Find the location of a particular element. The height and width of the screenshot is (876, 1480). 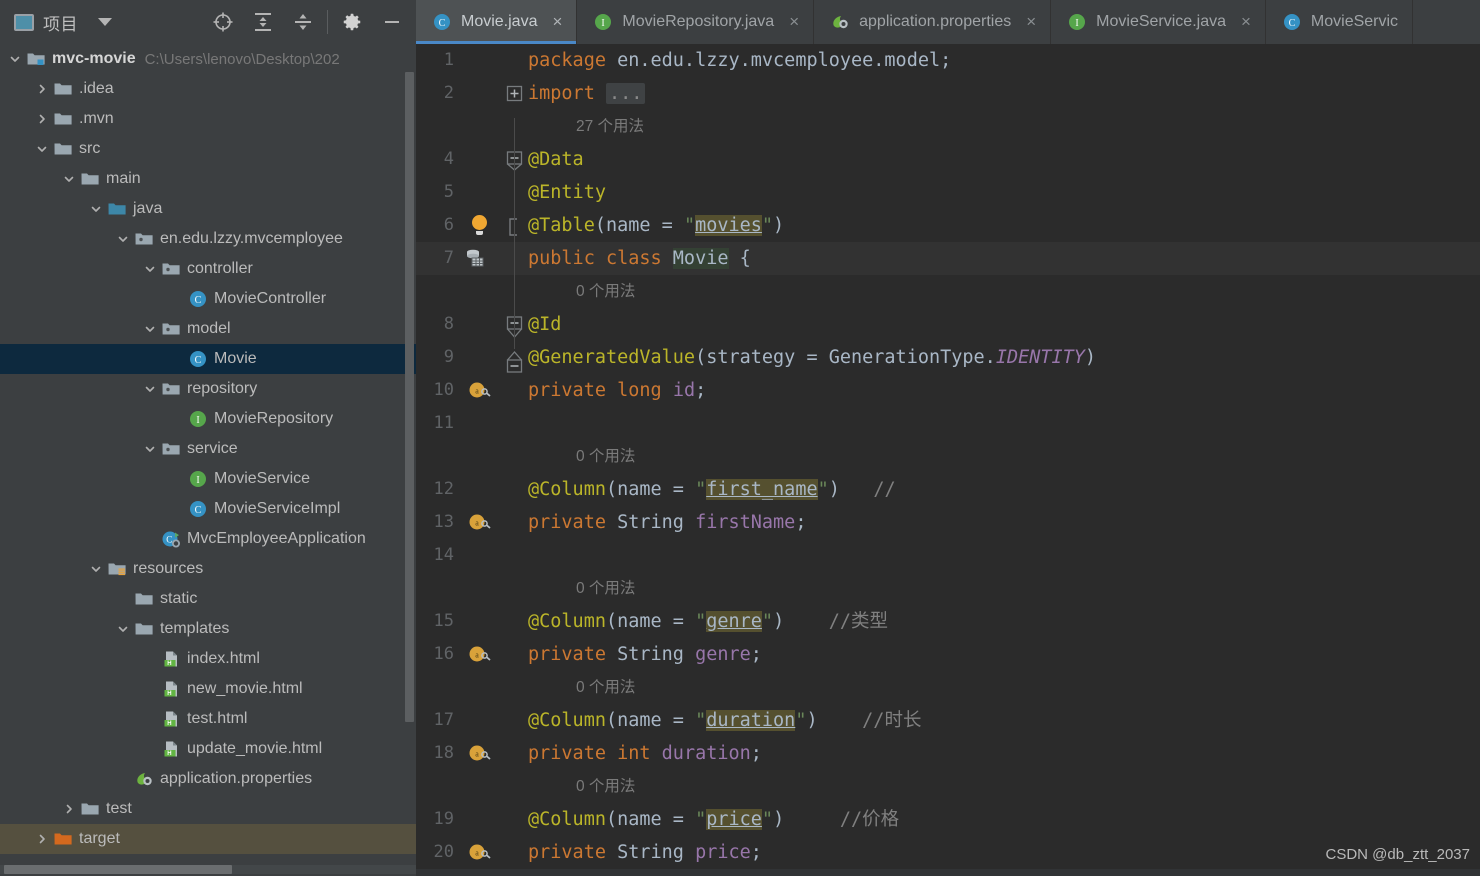

fold-expand-icon is located at coordinates (514, 93).